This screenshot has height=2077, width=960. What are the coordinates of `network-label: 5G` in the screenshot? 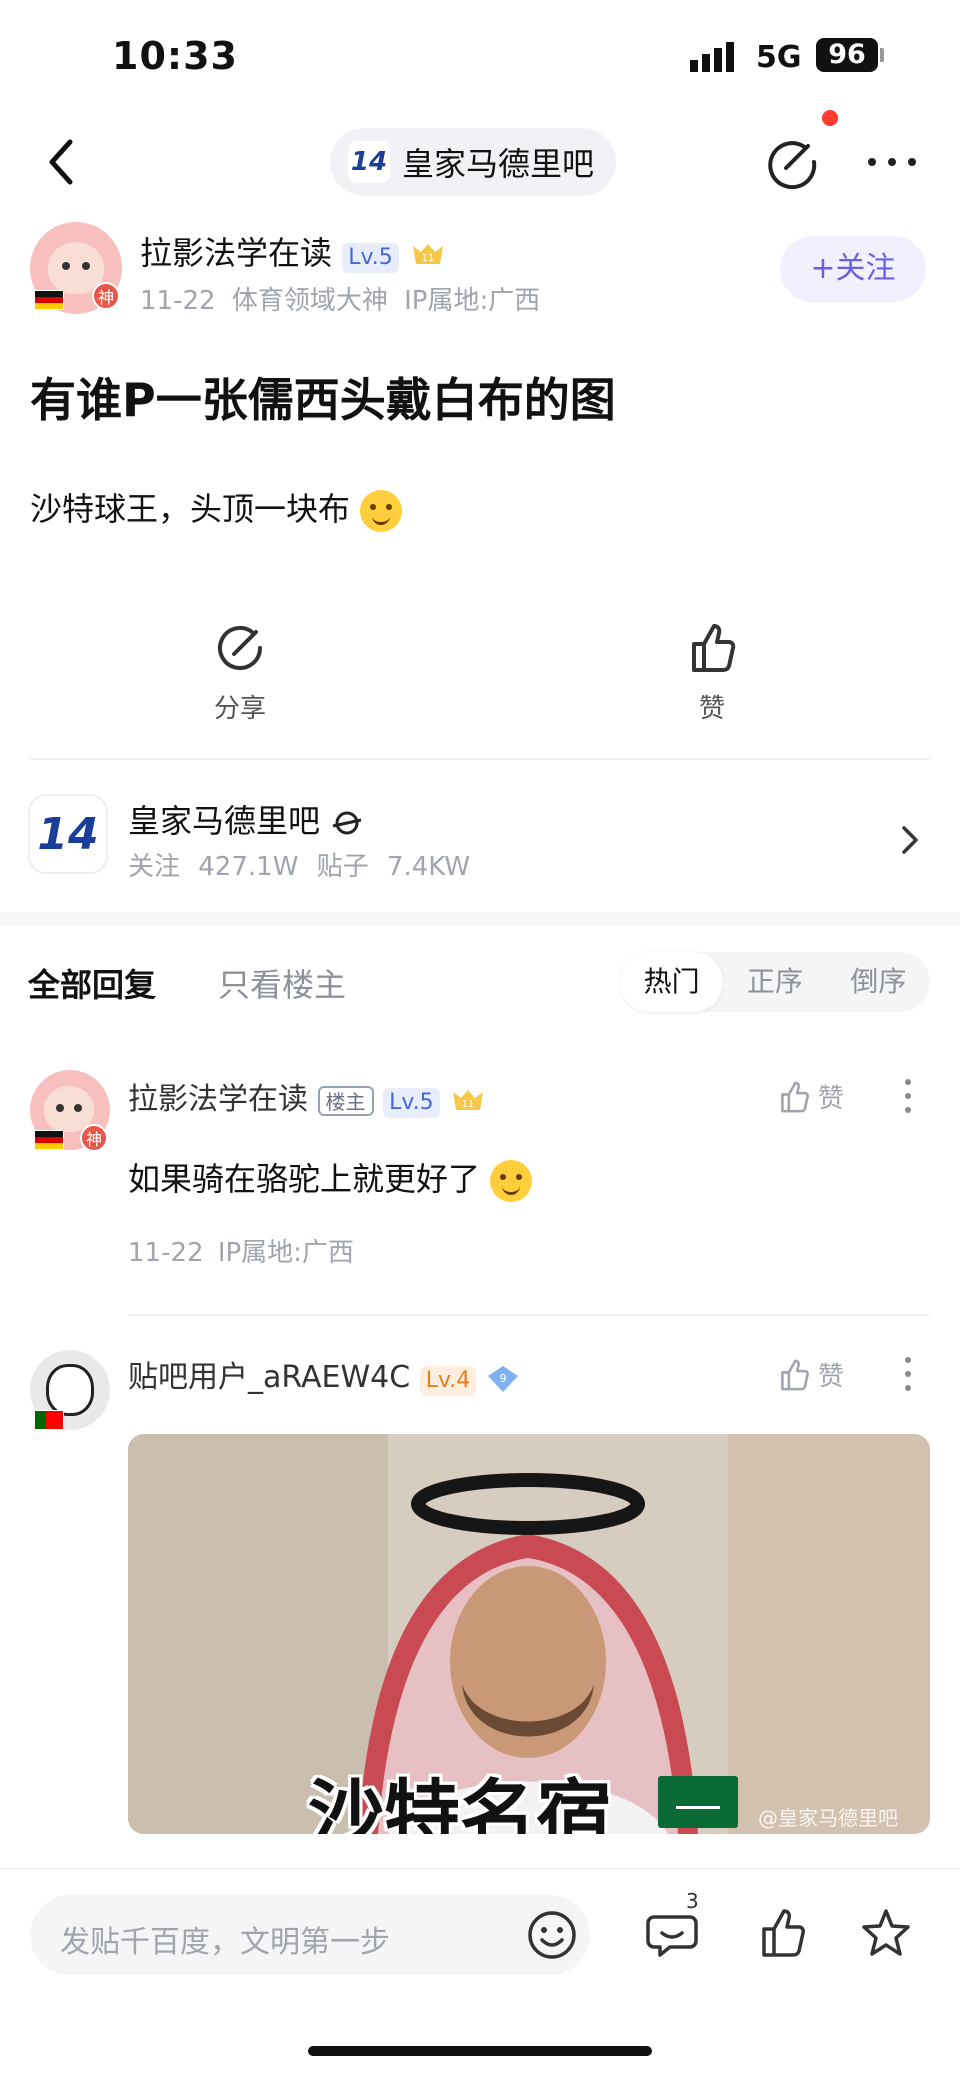 It's located at (779, 57).